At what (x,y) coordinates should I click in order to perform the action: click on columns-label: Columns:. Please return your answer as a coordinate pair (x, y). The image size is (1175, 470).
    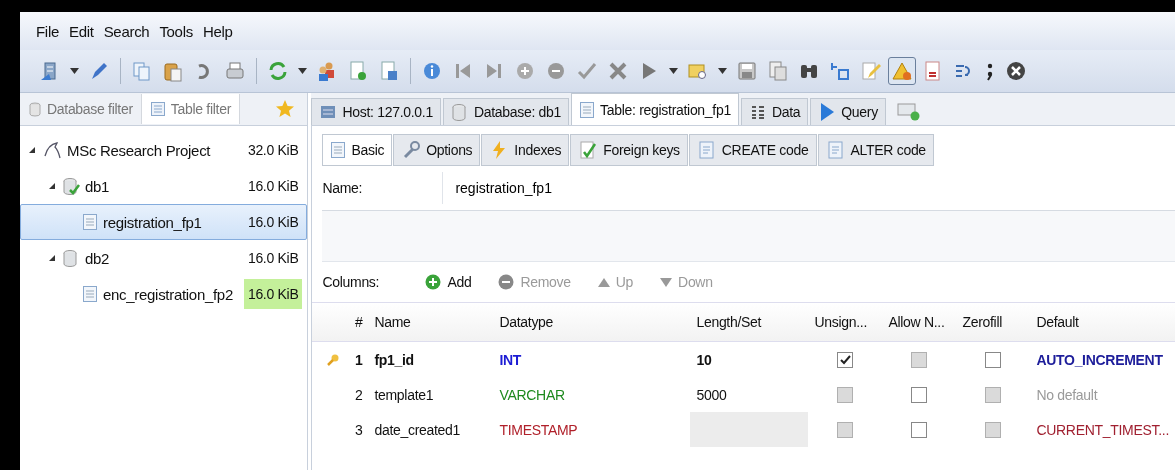
    Looking at the image, I should click on (351, 282).